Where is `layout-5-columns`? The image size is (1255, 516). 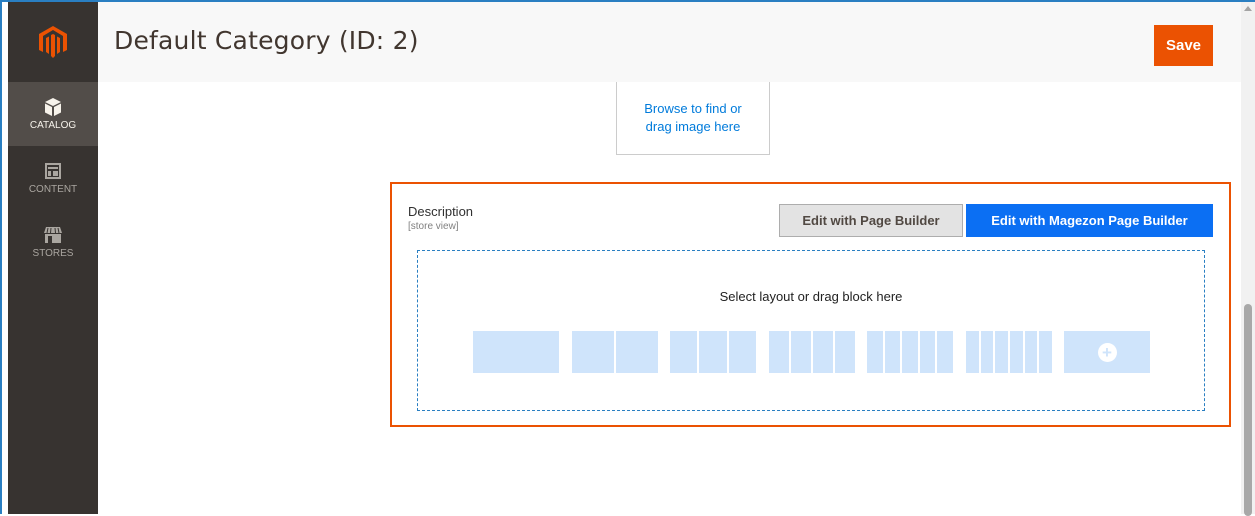 layout-5-columns is located at coordinates (910, 352).